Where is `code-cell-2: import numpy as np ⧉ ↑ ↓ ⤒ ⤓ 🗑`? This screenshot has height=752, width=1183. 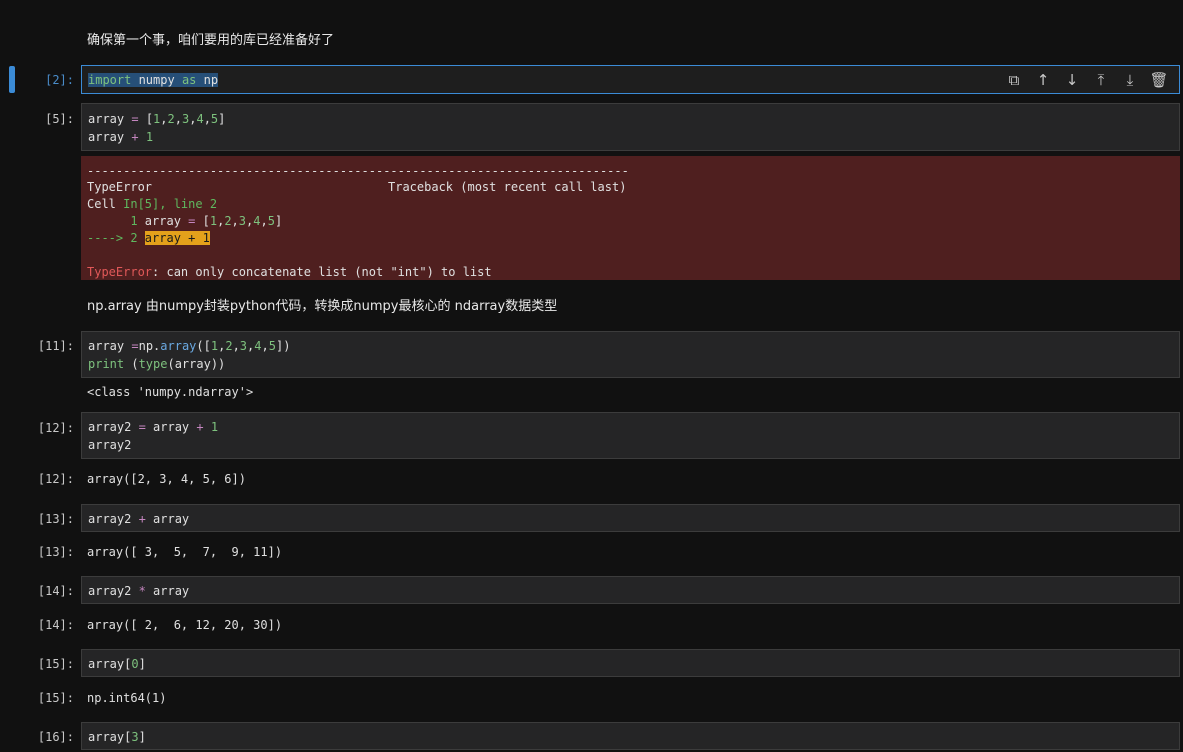 code-cell-2: import numpy as np ⧉ ↑ ↓ ⤒ ⤓ 🗑 is located at coordinates (630, 79).